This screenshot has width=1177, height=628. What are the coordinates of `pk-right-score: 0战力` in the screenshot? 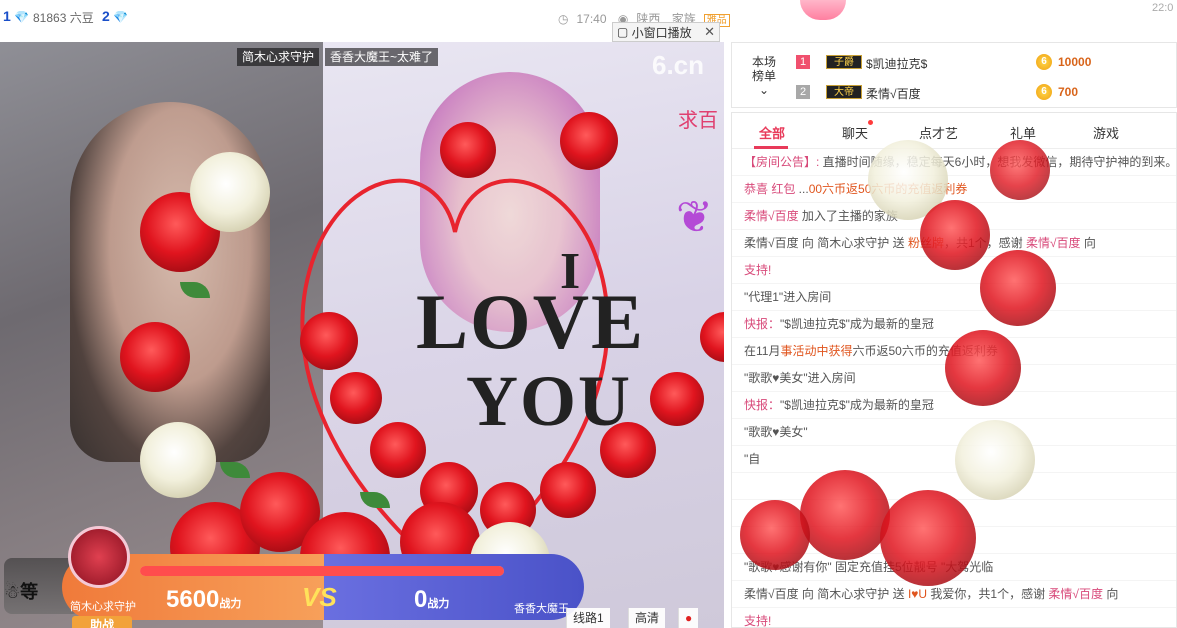 It's located at (432, 599).